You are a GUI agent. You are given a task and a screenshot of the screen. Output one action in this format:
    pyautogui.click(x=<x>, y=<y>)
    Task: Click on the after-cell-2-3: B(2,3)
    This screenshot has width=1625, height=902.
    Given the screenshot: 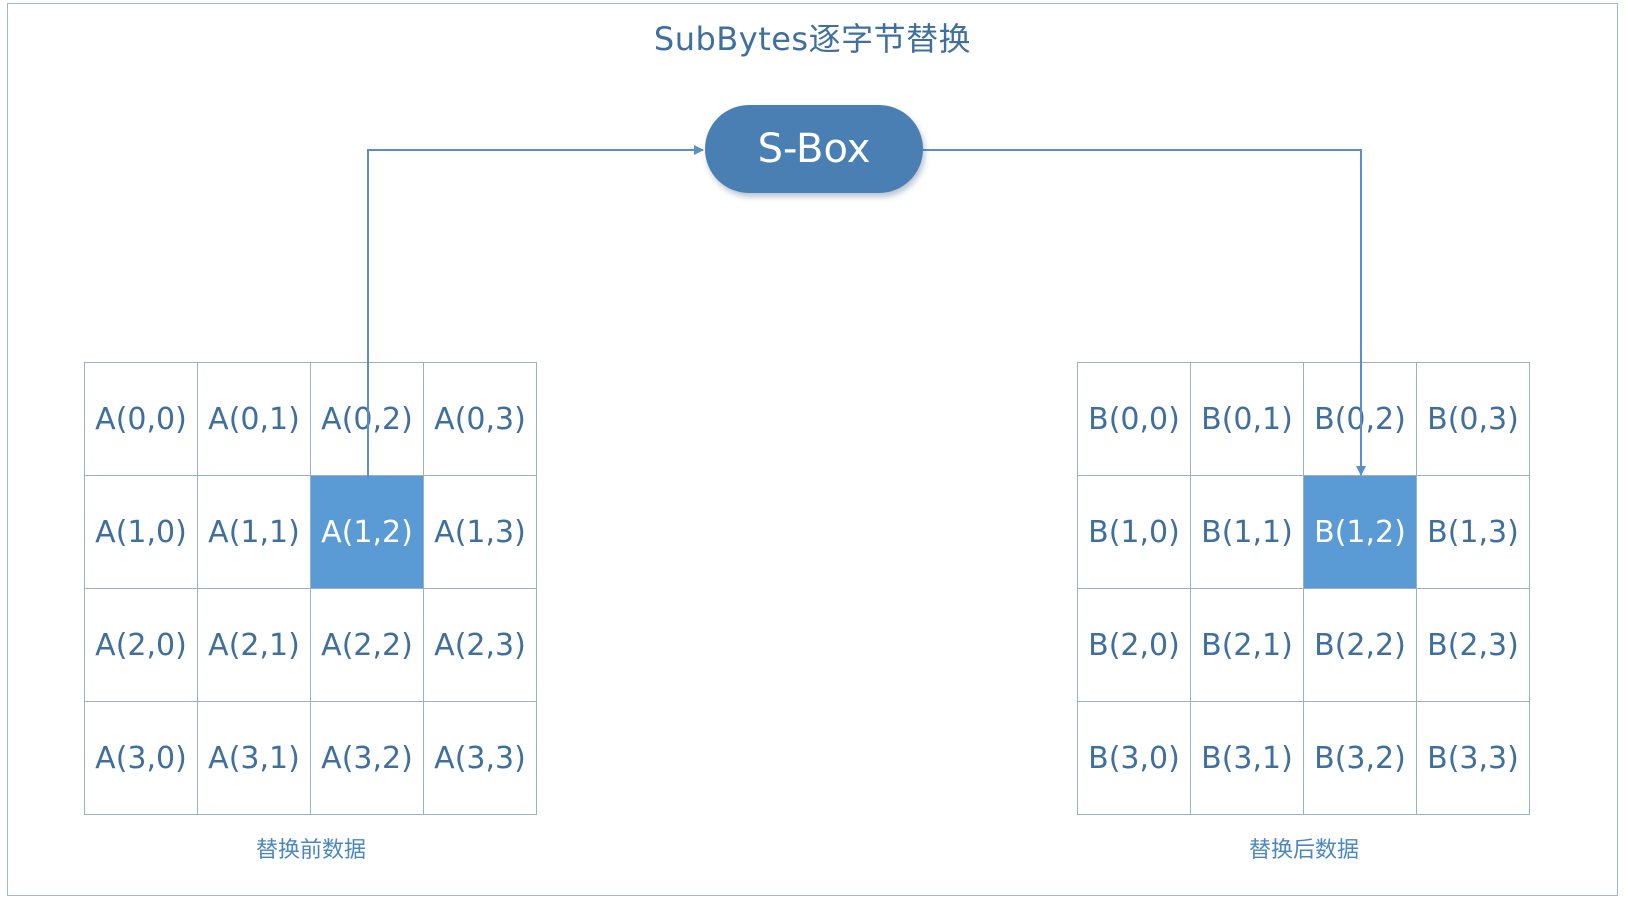 What is the action you would take?
    pyautogui.click(x=1473, y=645)
    